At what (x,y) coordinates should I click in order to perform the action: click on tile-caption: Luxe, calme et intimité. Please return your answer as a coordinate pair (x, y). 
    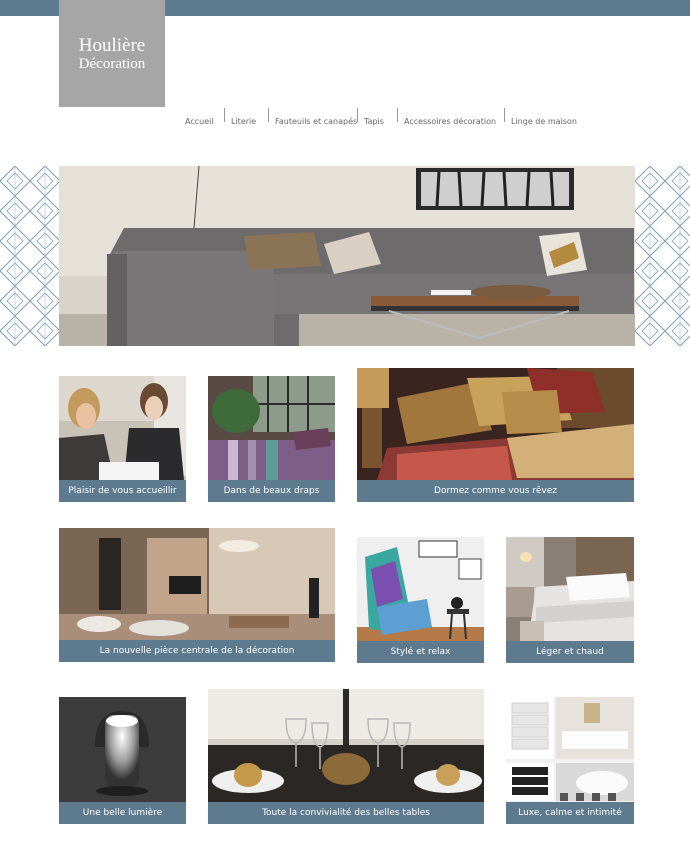
    Looking at the image, I should click on (570, 813).